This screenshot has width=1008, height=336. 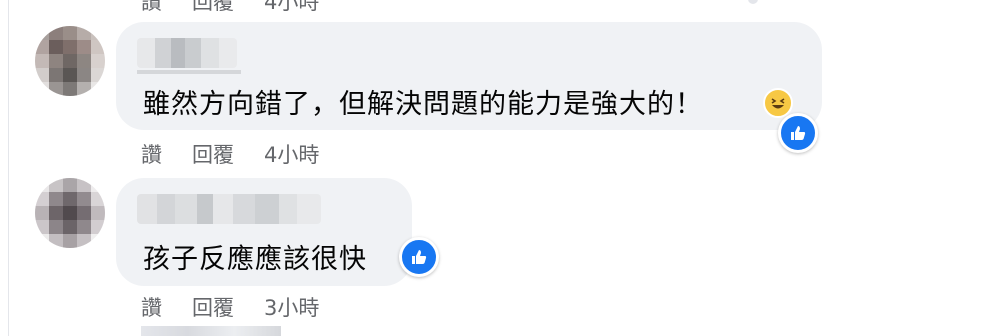 I want to click on name-underline, so click(x=189, y=72).